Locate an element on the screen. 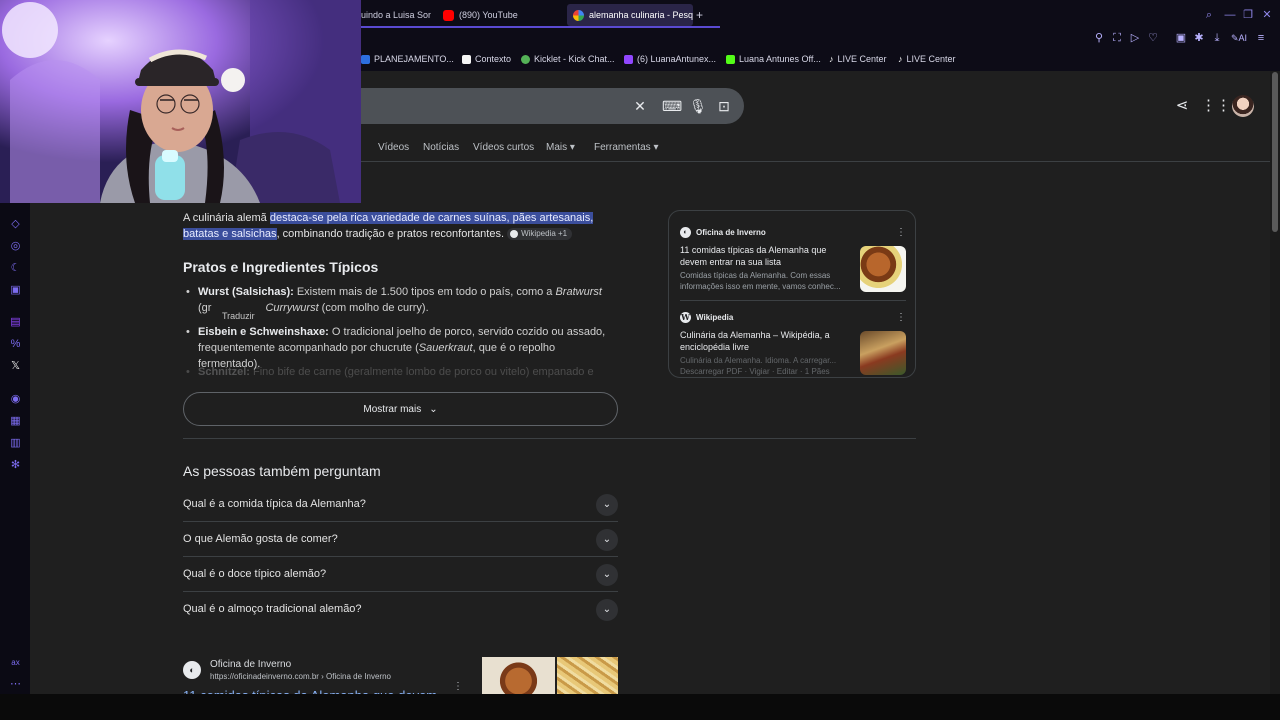  paa-question: Qual é o doce típico alemão? ⌄ is located at coordinates (400, 574).